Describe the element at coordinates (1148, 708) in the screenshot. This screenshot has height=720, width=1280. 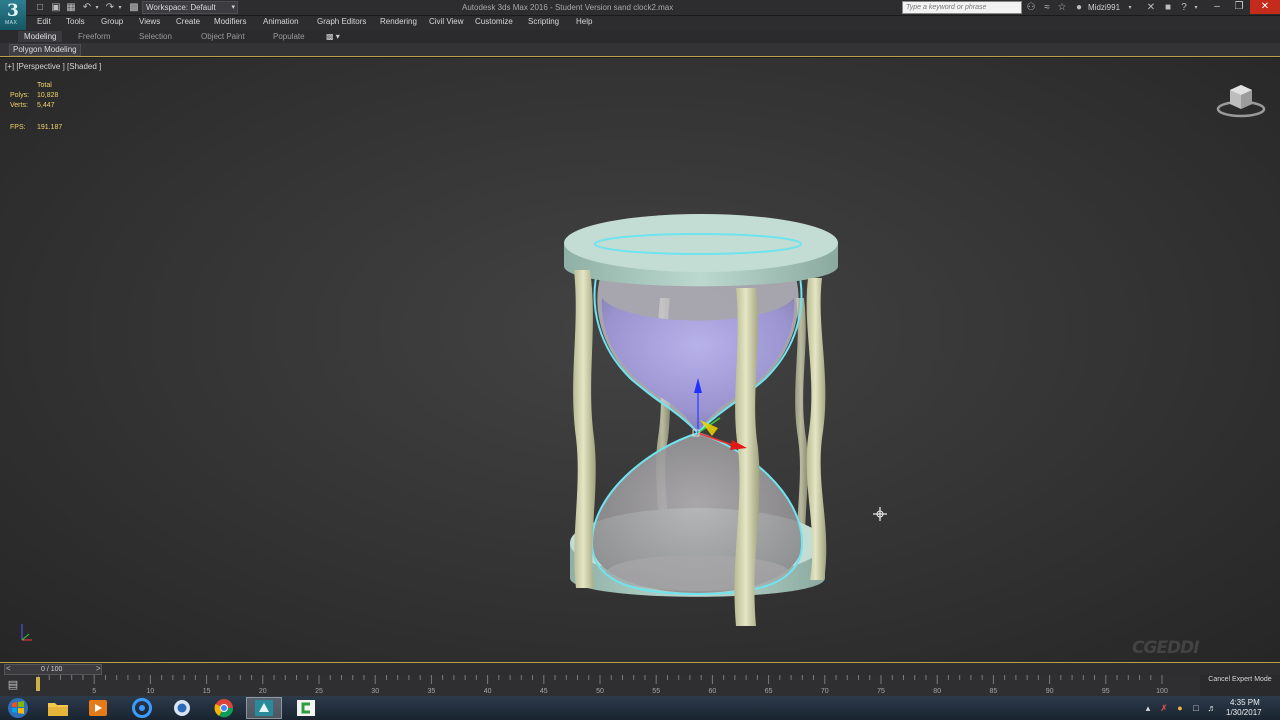
I see `tray-expand-icon: ▴` at that location.